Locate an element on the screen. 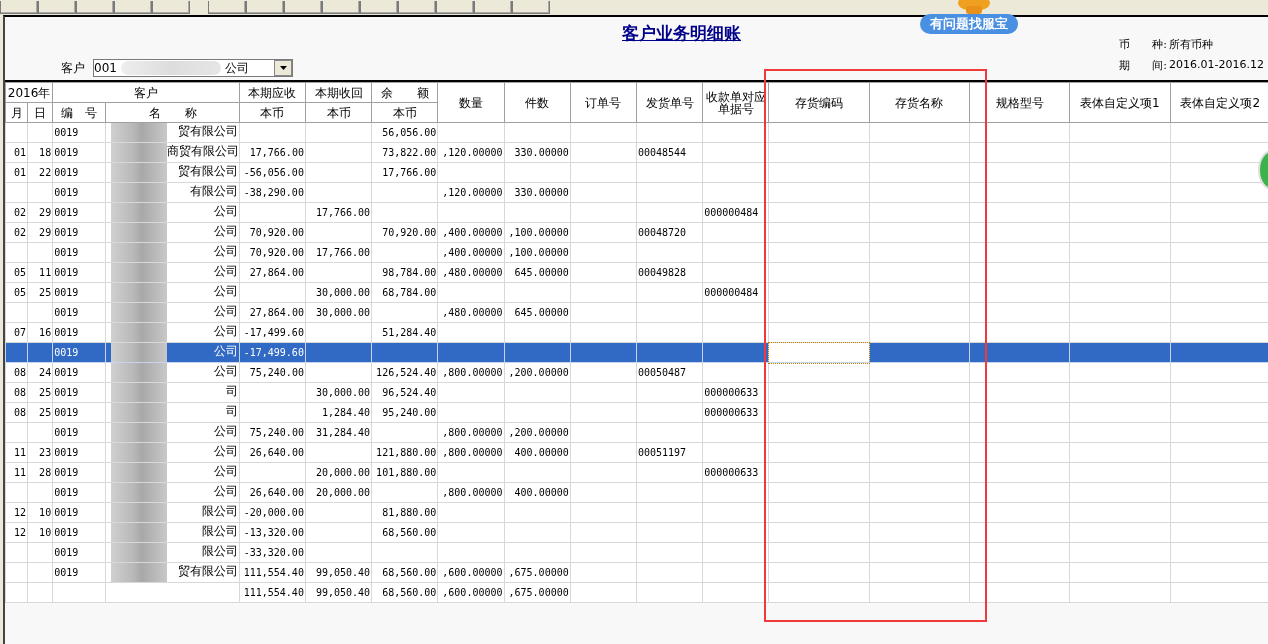 This screenshot has width=1268, height=644. table-cell: 330.00000 is located at coordinates (537, 152).